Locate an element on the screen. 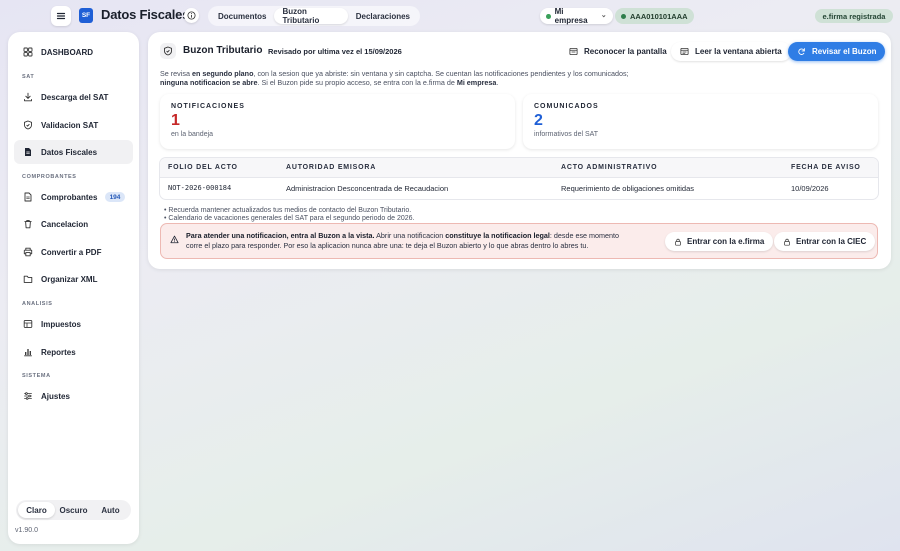 The width and height of the screenshot is (900, 551). company-name: Mi empresa is located at coordinates (571, 16).